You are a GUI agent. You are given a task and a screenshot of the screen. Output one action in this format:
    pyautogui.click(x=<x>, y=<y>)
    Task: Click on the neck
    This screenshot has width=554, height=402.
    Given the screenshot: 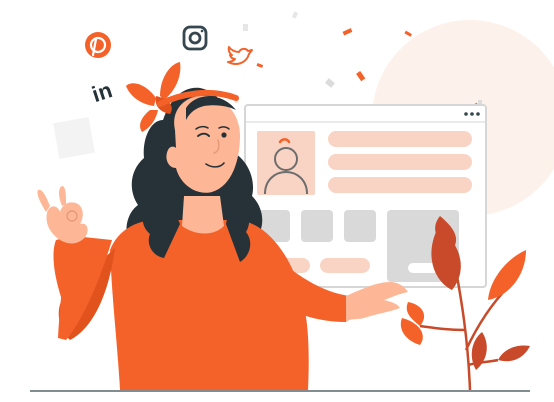 What is the action you would take?
    pyautogui.click(x=203, y=215)
    